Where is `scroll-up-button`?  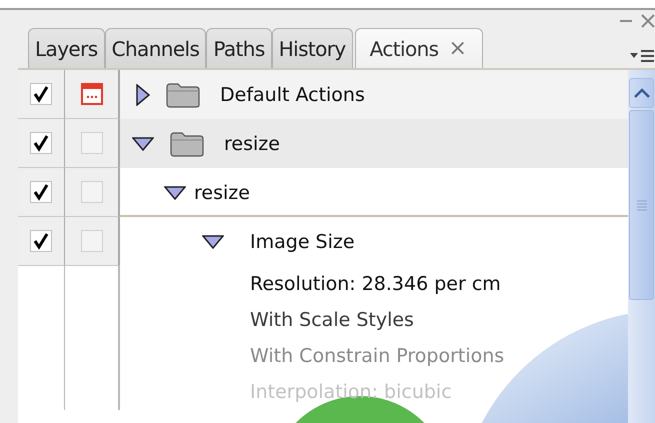 scroll-up-button is located at coordinates (641, 93).